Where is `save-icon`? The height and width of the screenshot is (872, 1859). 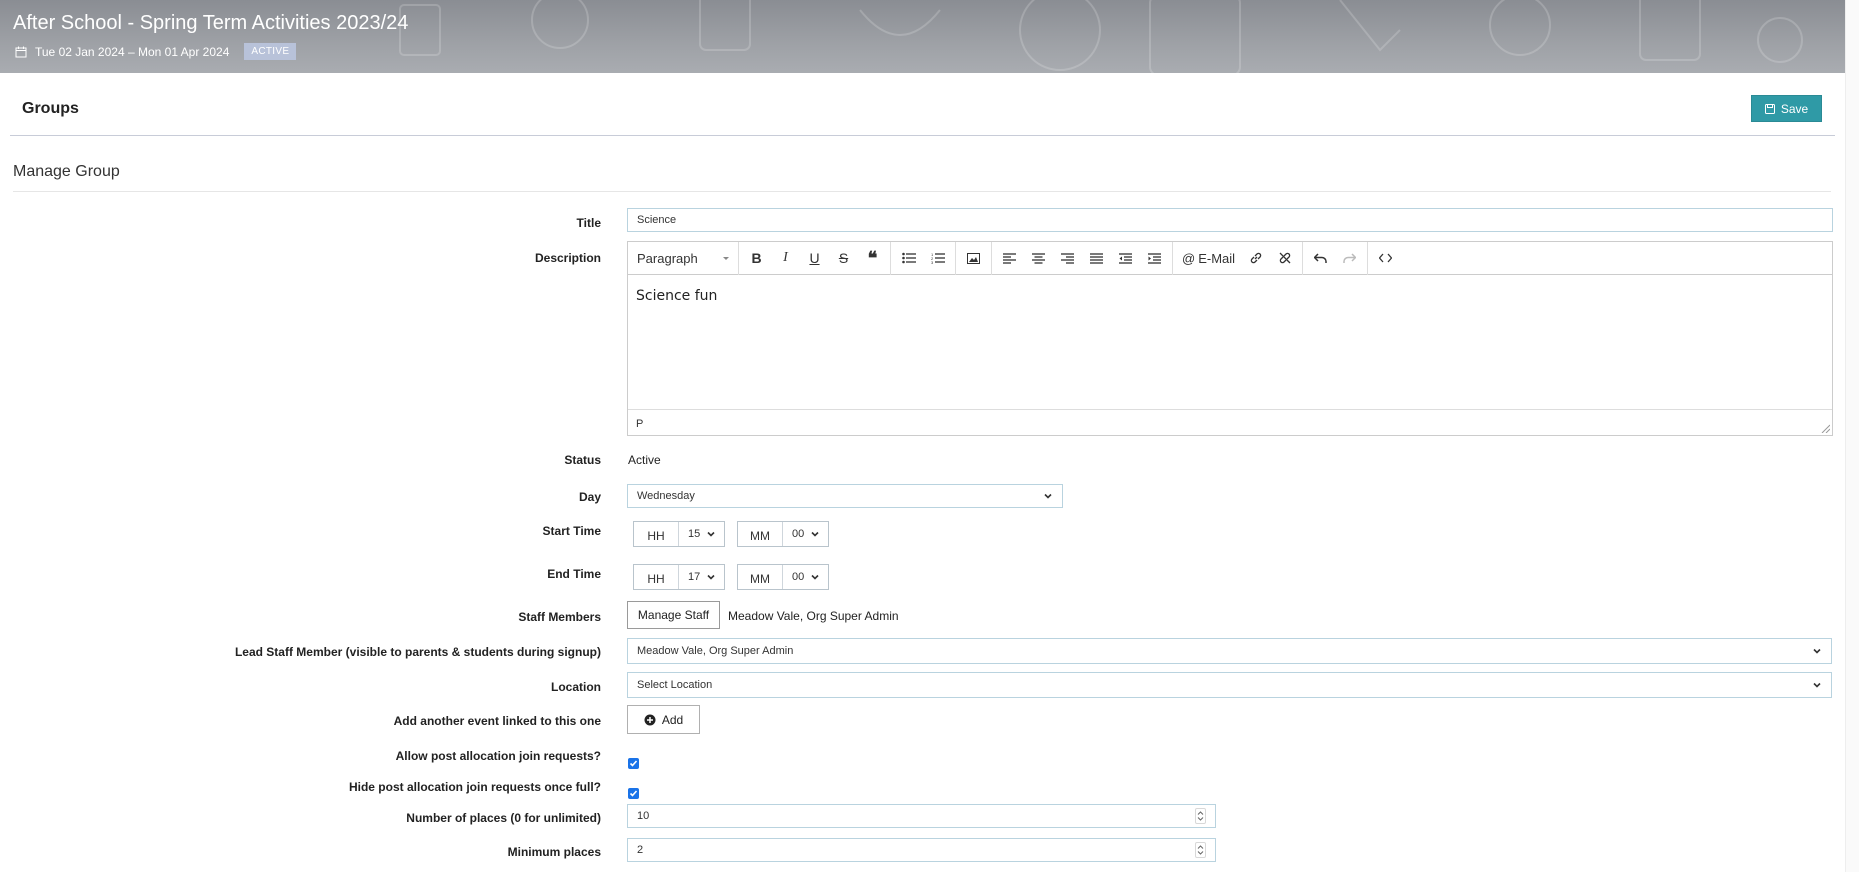
save-icon is located at coordinates (1769, 108).